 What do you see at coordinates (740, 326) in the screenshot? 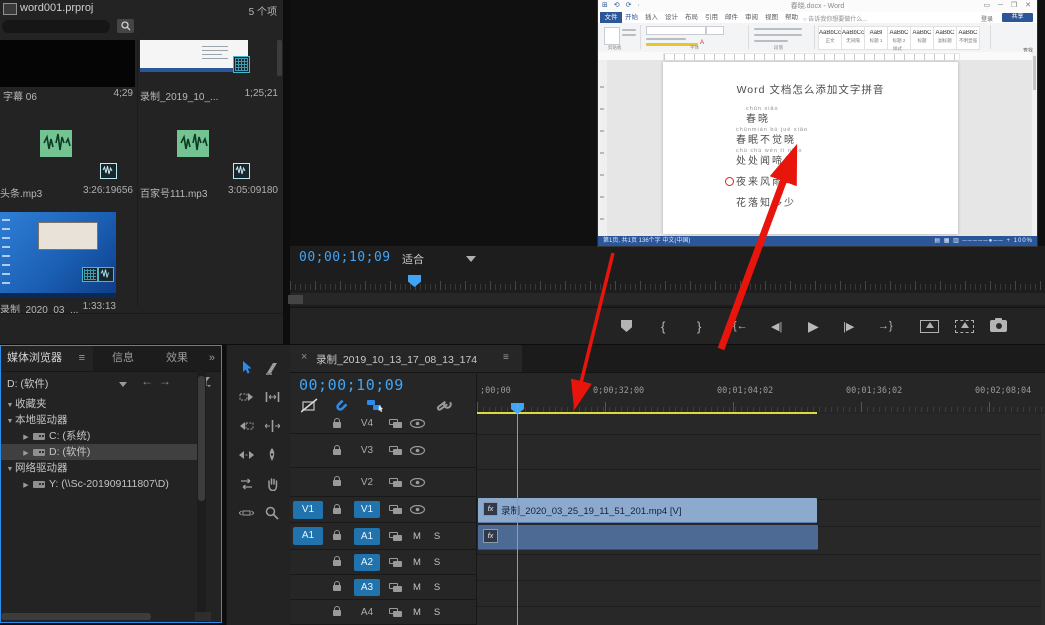
I see `go-to-in-button: {←` at bounding box center [740, 326].